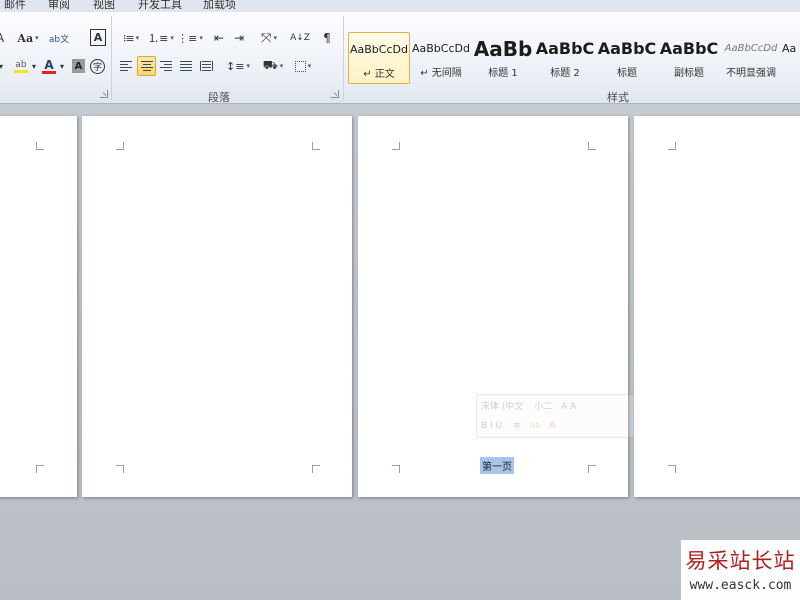 The width and height of the screenshot is (800, 600). I want to click on sort-button: A↓Z, so click(300, 38).